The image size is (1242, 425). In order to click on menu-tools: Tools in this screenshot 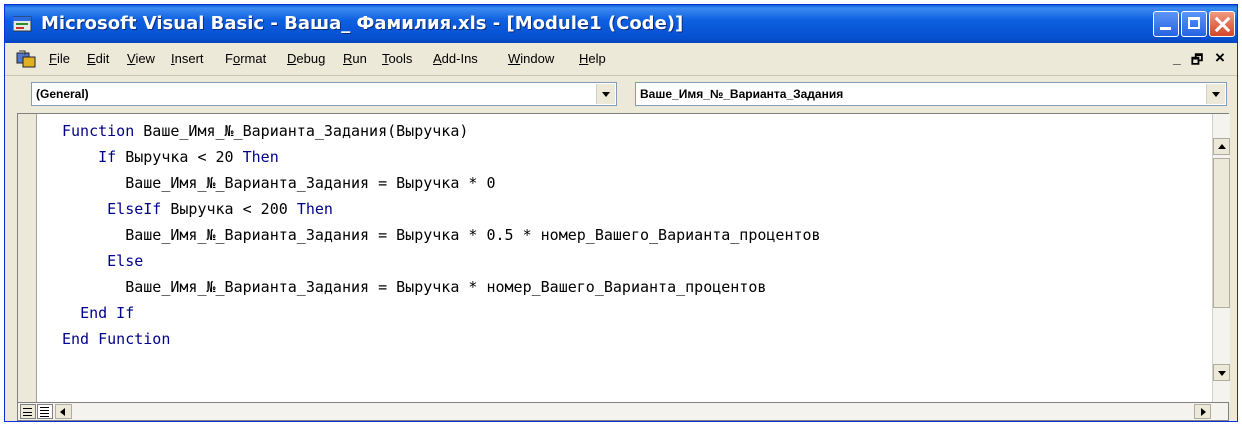, I will do `click(397, 58)`.